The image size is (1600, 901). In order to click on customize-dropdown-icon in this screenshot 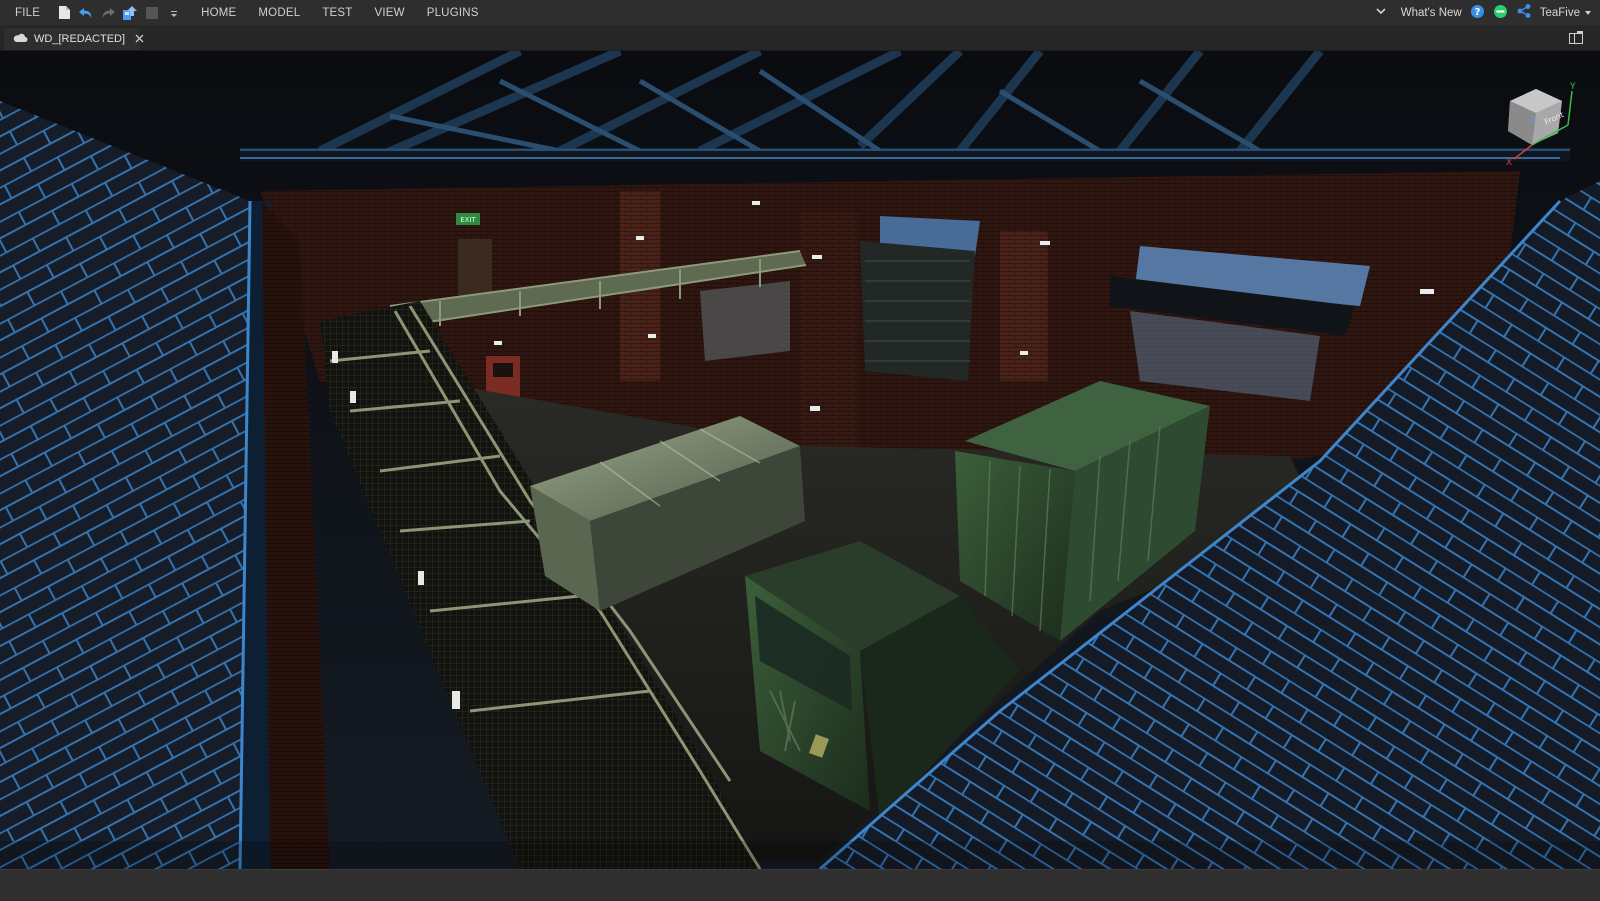, I will do `click(174, 13)`.